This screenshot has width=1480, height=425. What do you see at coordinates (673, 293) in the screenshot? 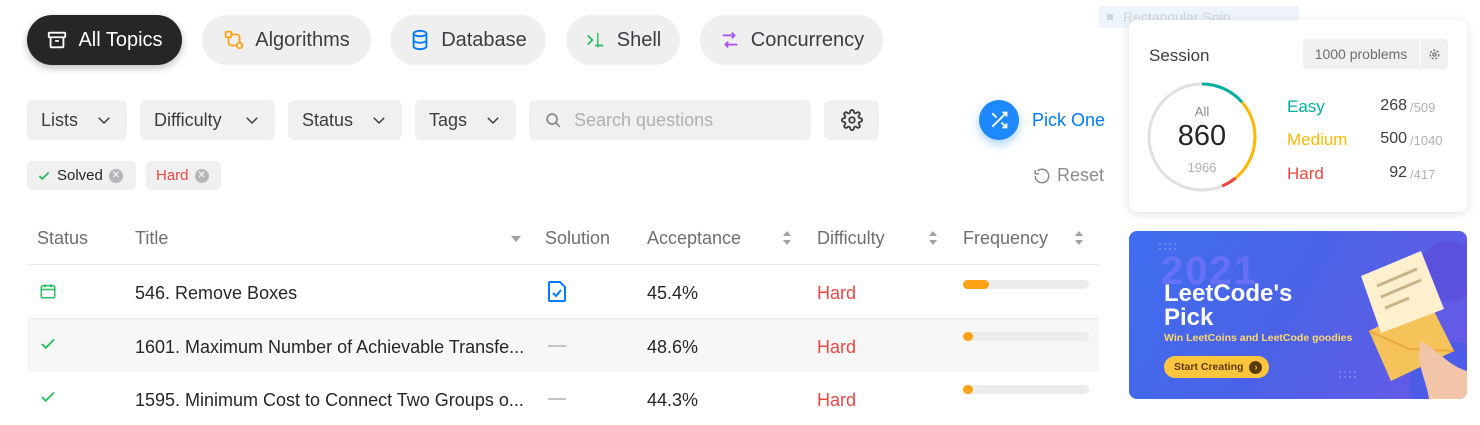
I see `acceptance-rate: 45.4%` at bounding box center [673, 293].